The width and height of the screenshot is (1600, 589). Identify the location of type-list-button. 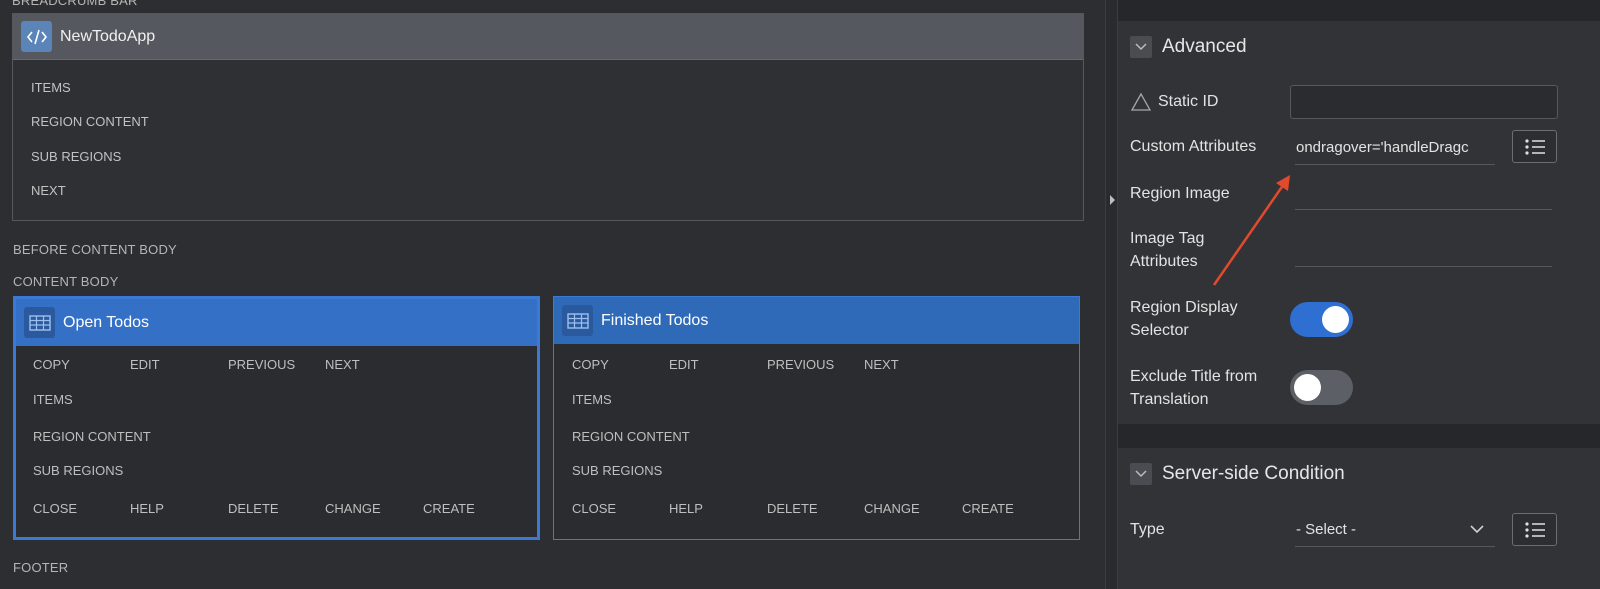
(1534, 529).